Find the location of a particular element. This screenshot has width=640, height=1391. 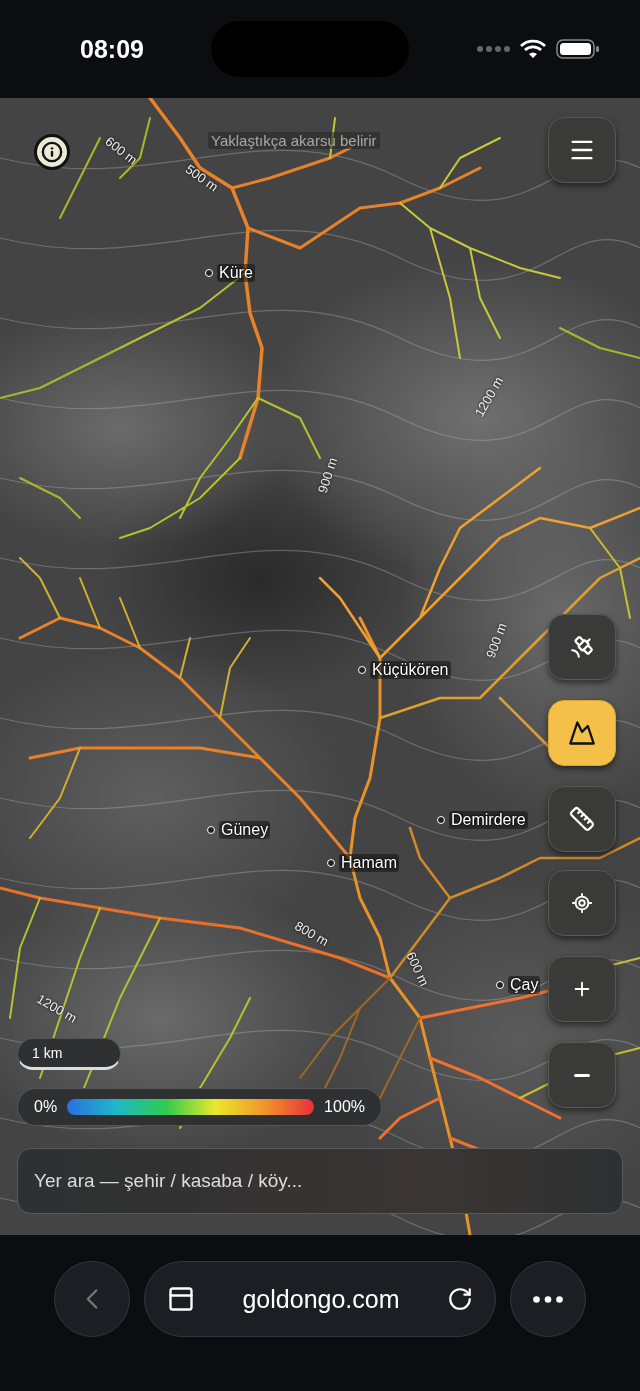

measure-button is located at coordinates (582, 819).